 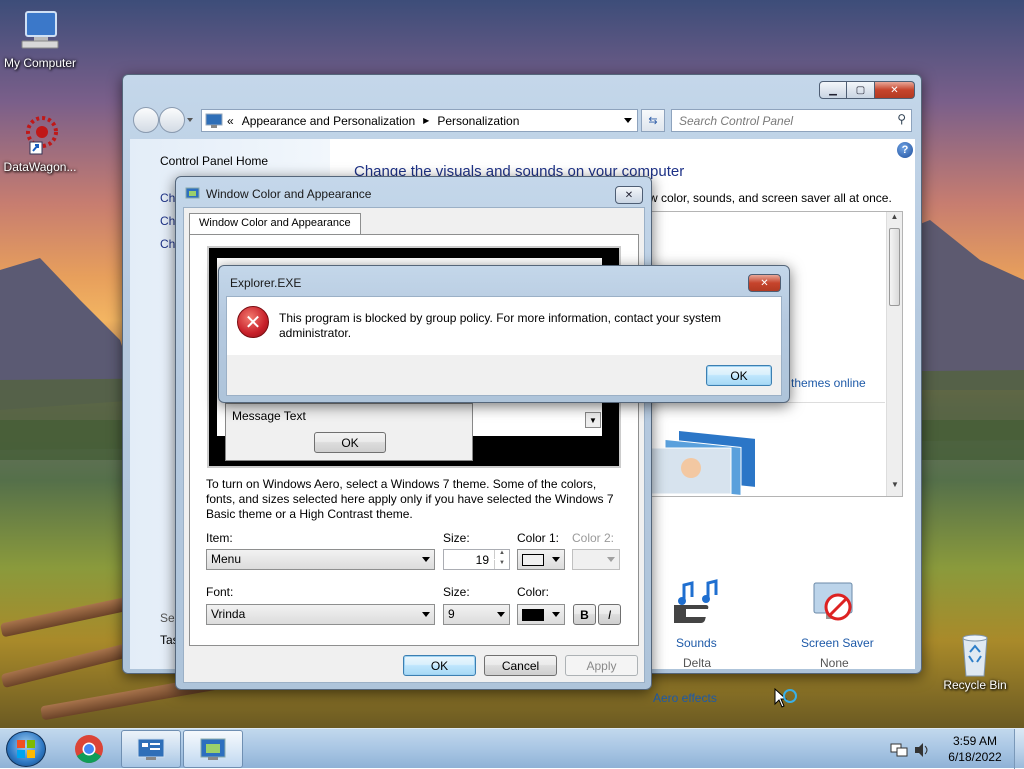 I want to click on error-dialog-caption: ✕, so click(x=764, y=283).